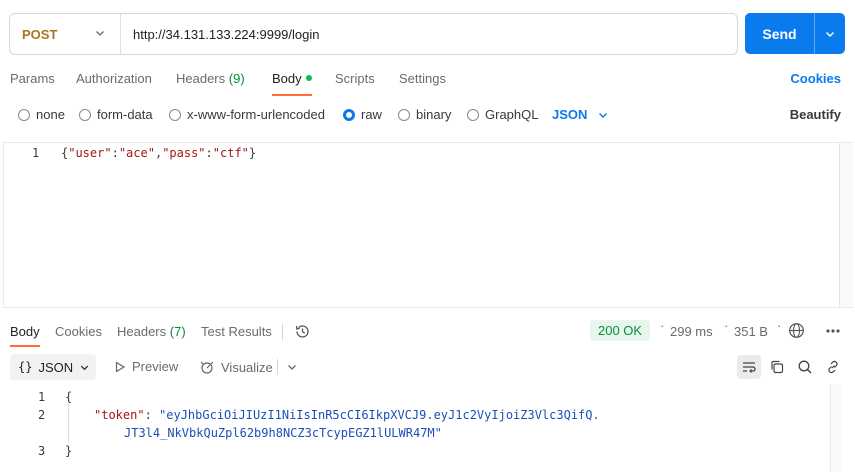 The width and height of the screenshot is (855, 472). Describe the element at coordinates (68, 422) in the screenshot. I see `indent-guide` at that location.